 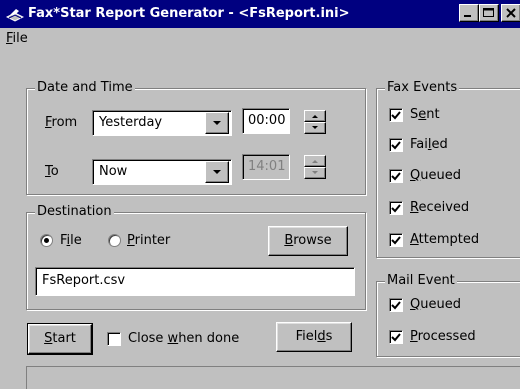 What do you see at coordinates (422, 87) in the screenshot?
I see `fax-events-group-label: Fax Events` at bounding box center [422, 87].